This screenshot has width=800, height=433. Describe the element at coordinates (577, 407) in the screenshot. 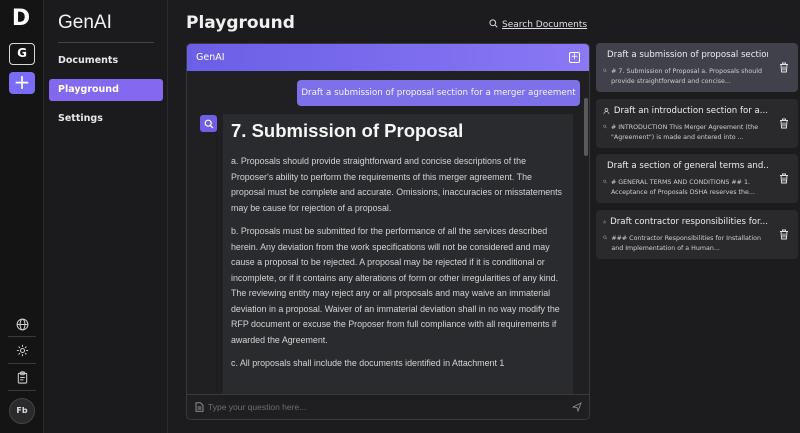

I see `send-icon` at that location.